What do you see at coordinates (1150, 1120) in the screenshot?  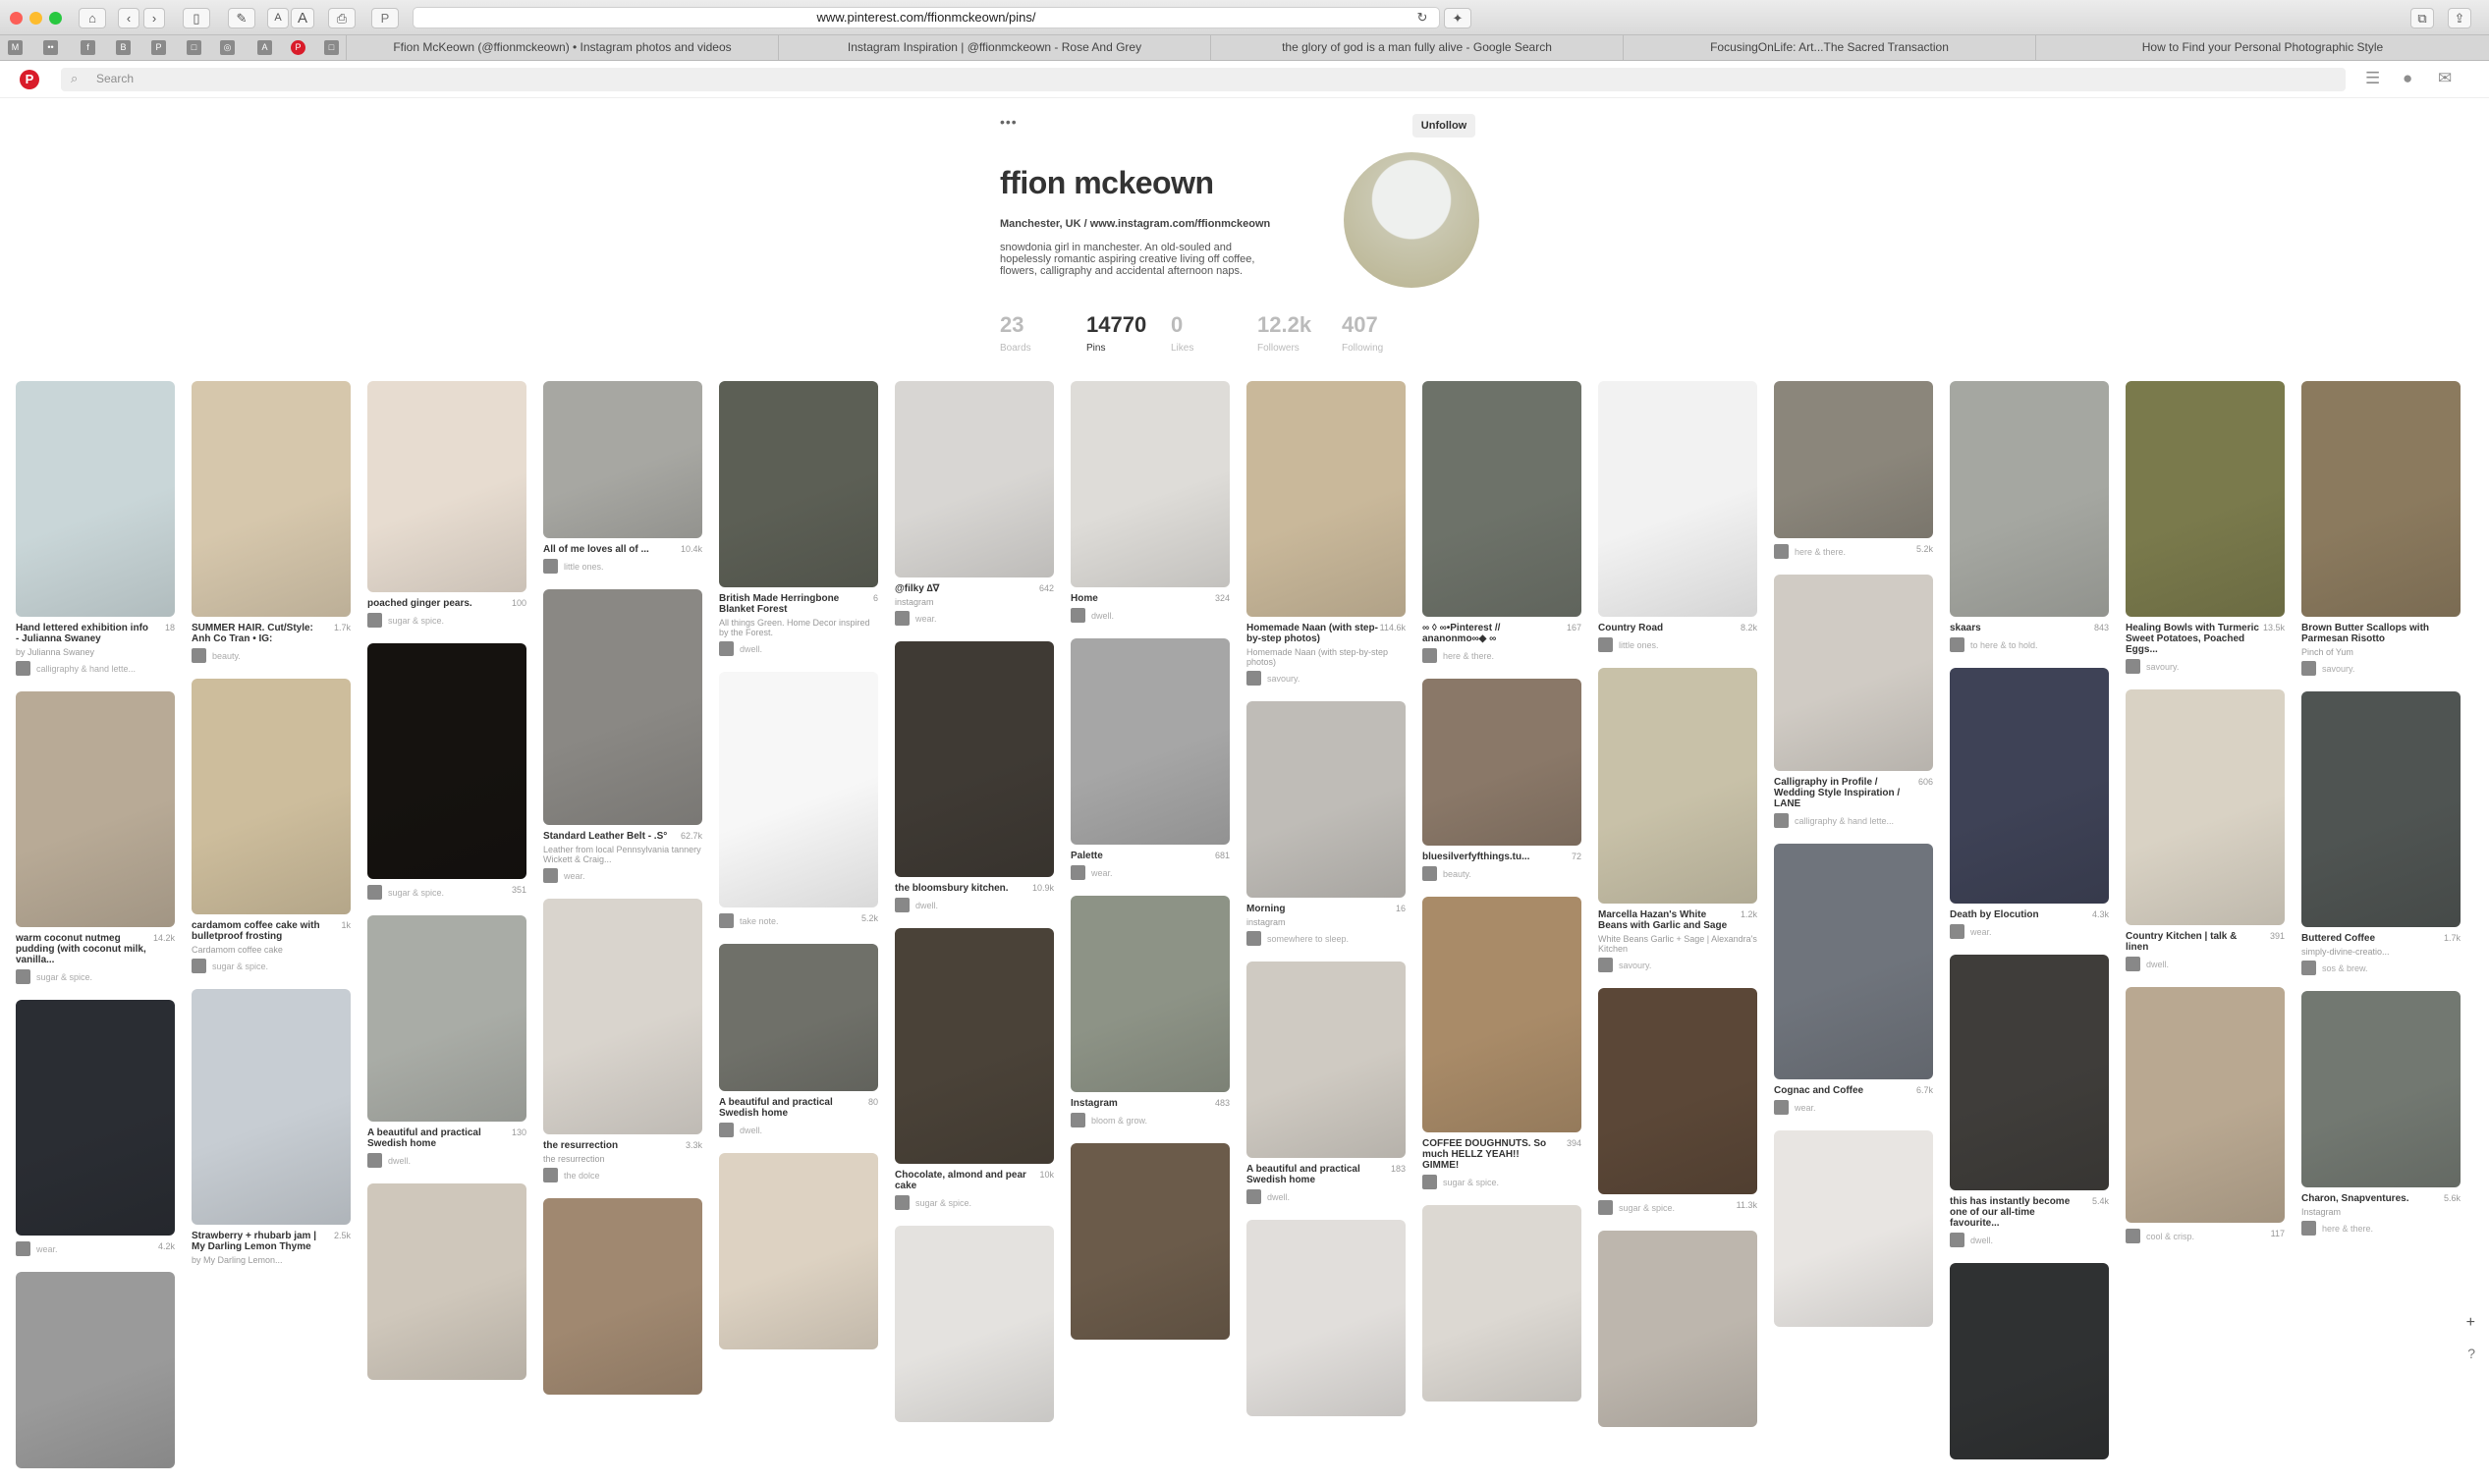 I see `saved-to-board: bloom & grow.` at bounding box center [1150, 1120].